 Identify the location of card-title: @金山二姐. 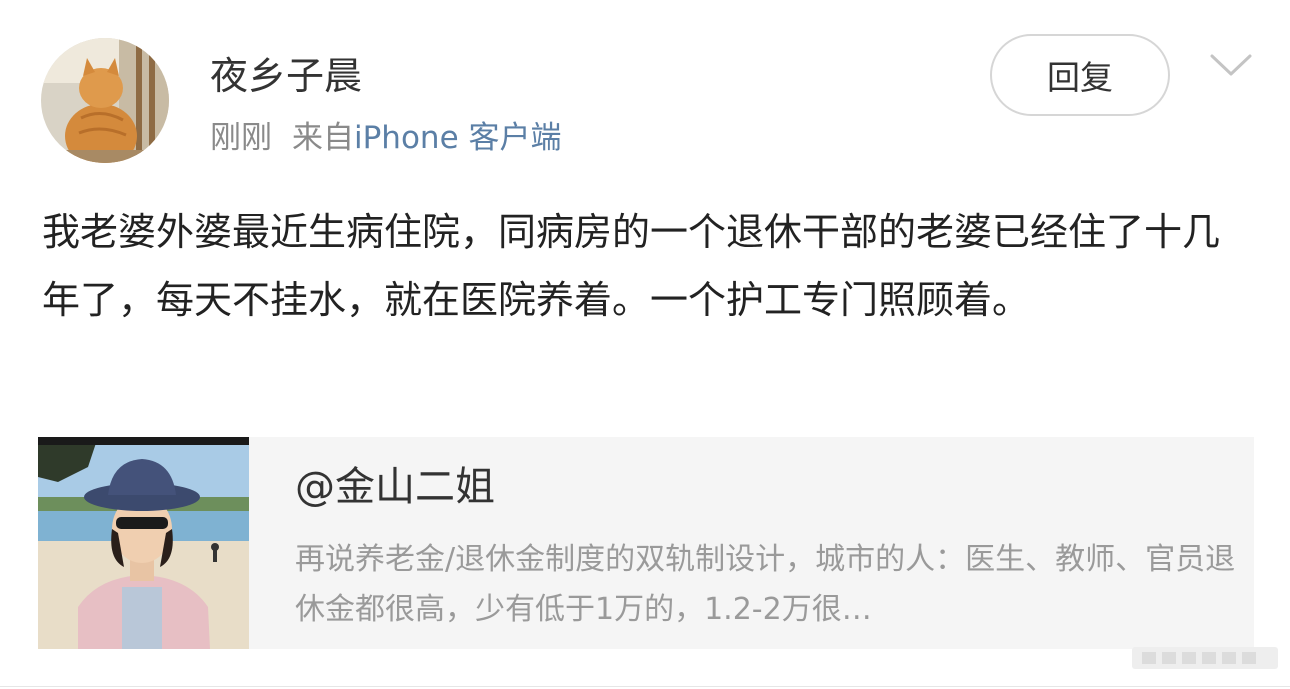
(772, 487).